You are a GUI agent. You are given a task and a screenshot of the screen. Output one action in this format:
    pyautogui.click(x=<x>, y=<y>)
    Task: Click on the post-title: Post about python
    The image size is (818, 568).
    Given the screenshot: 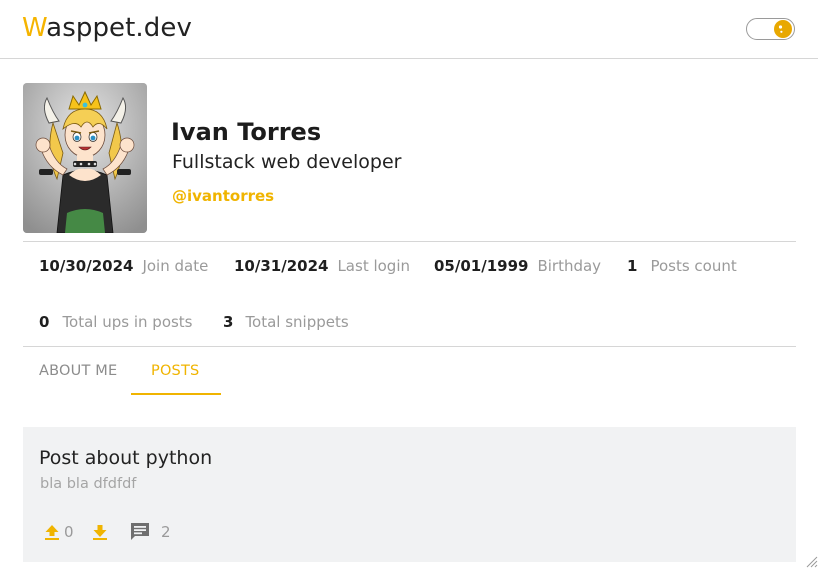 What is the action you would take?
    pyautogui.click(x=125, y=458)
    